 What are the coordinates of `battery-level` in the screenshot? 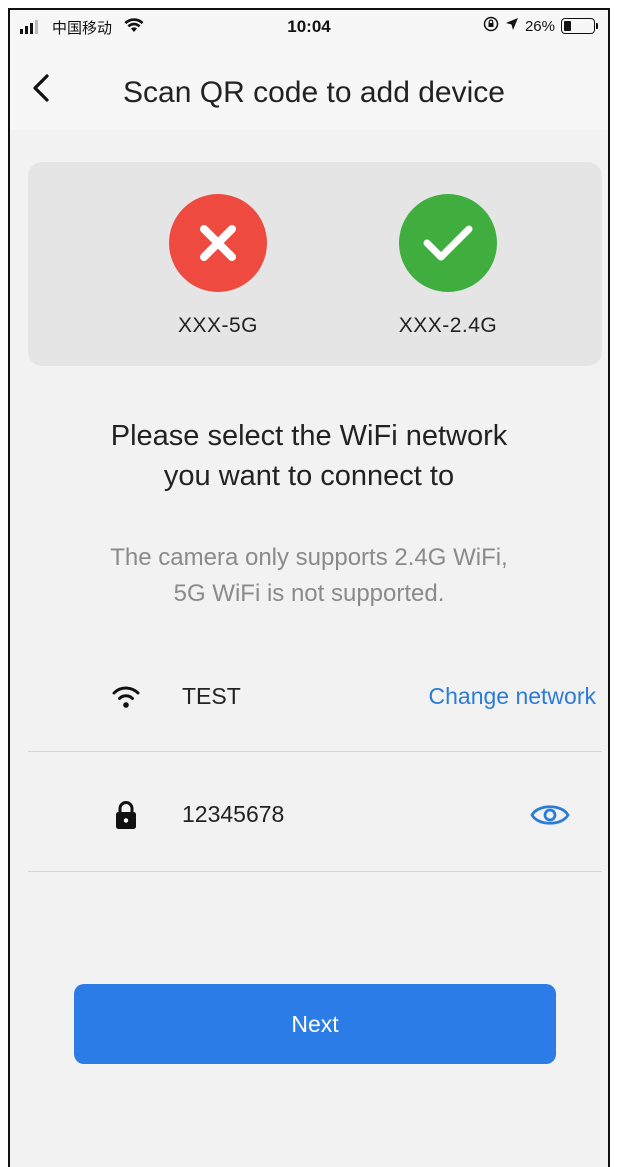 It's located at (567, 26).